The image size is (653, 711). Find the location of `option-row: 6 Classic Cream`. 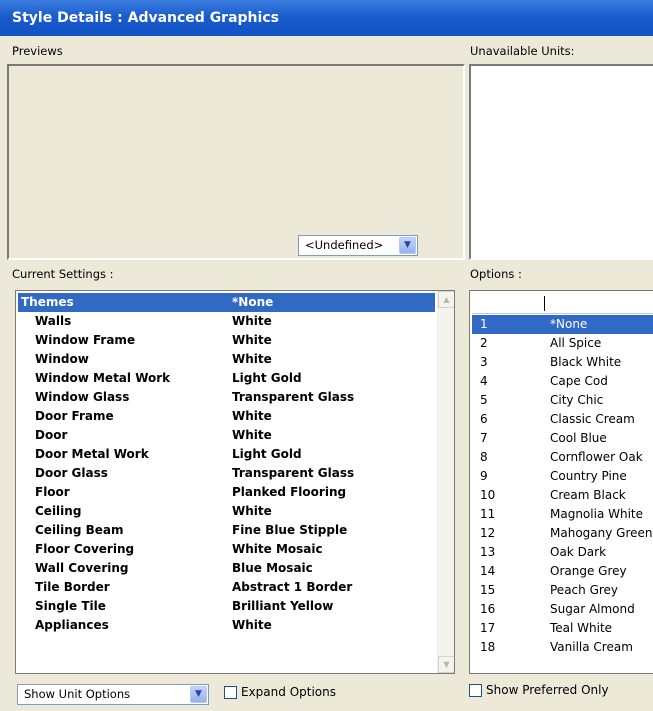

option-row: 6 Classic Cream is located at coordinates (562, 419).